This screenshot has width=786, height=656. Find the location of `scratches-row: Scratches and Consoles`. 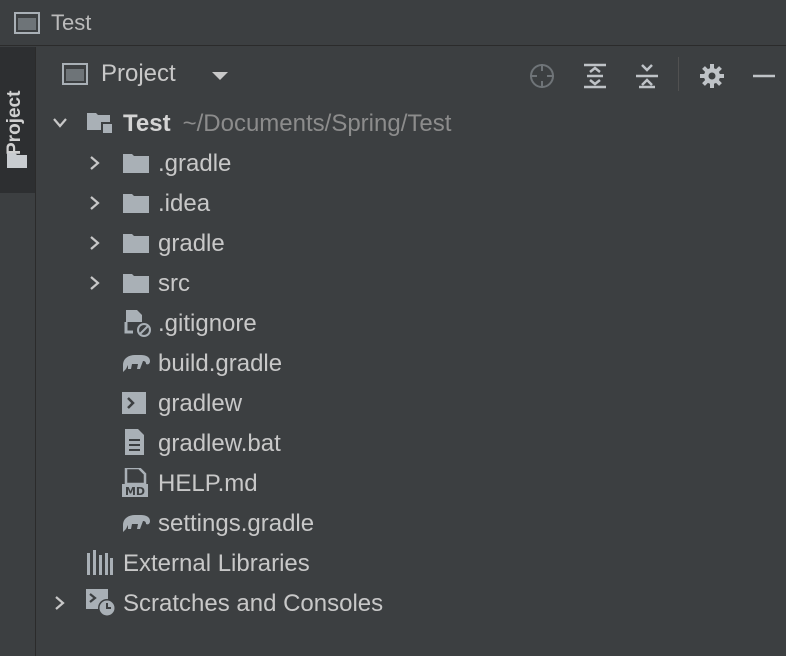

scratches-row: Scratches and Consoles is located at coordinates (407, 603).